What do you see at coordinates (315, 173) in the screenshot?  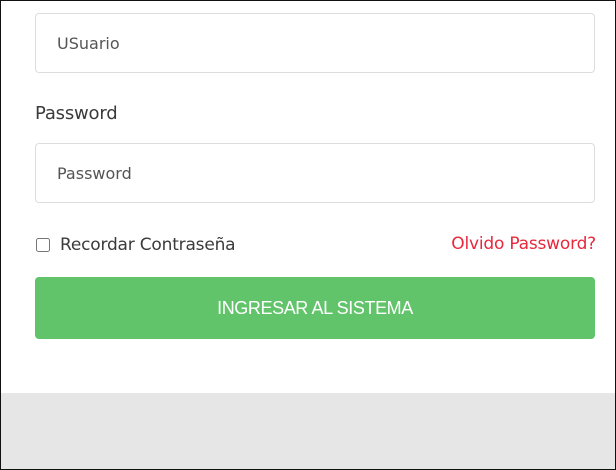 I see `password-input` at bounding box center [315, 173].